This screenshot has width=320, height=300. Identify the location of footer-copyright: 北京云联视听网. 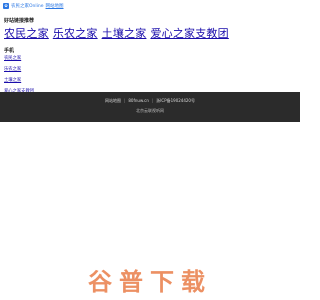
(150, 110).